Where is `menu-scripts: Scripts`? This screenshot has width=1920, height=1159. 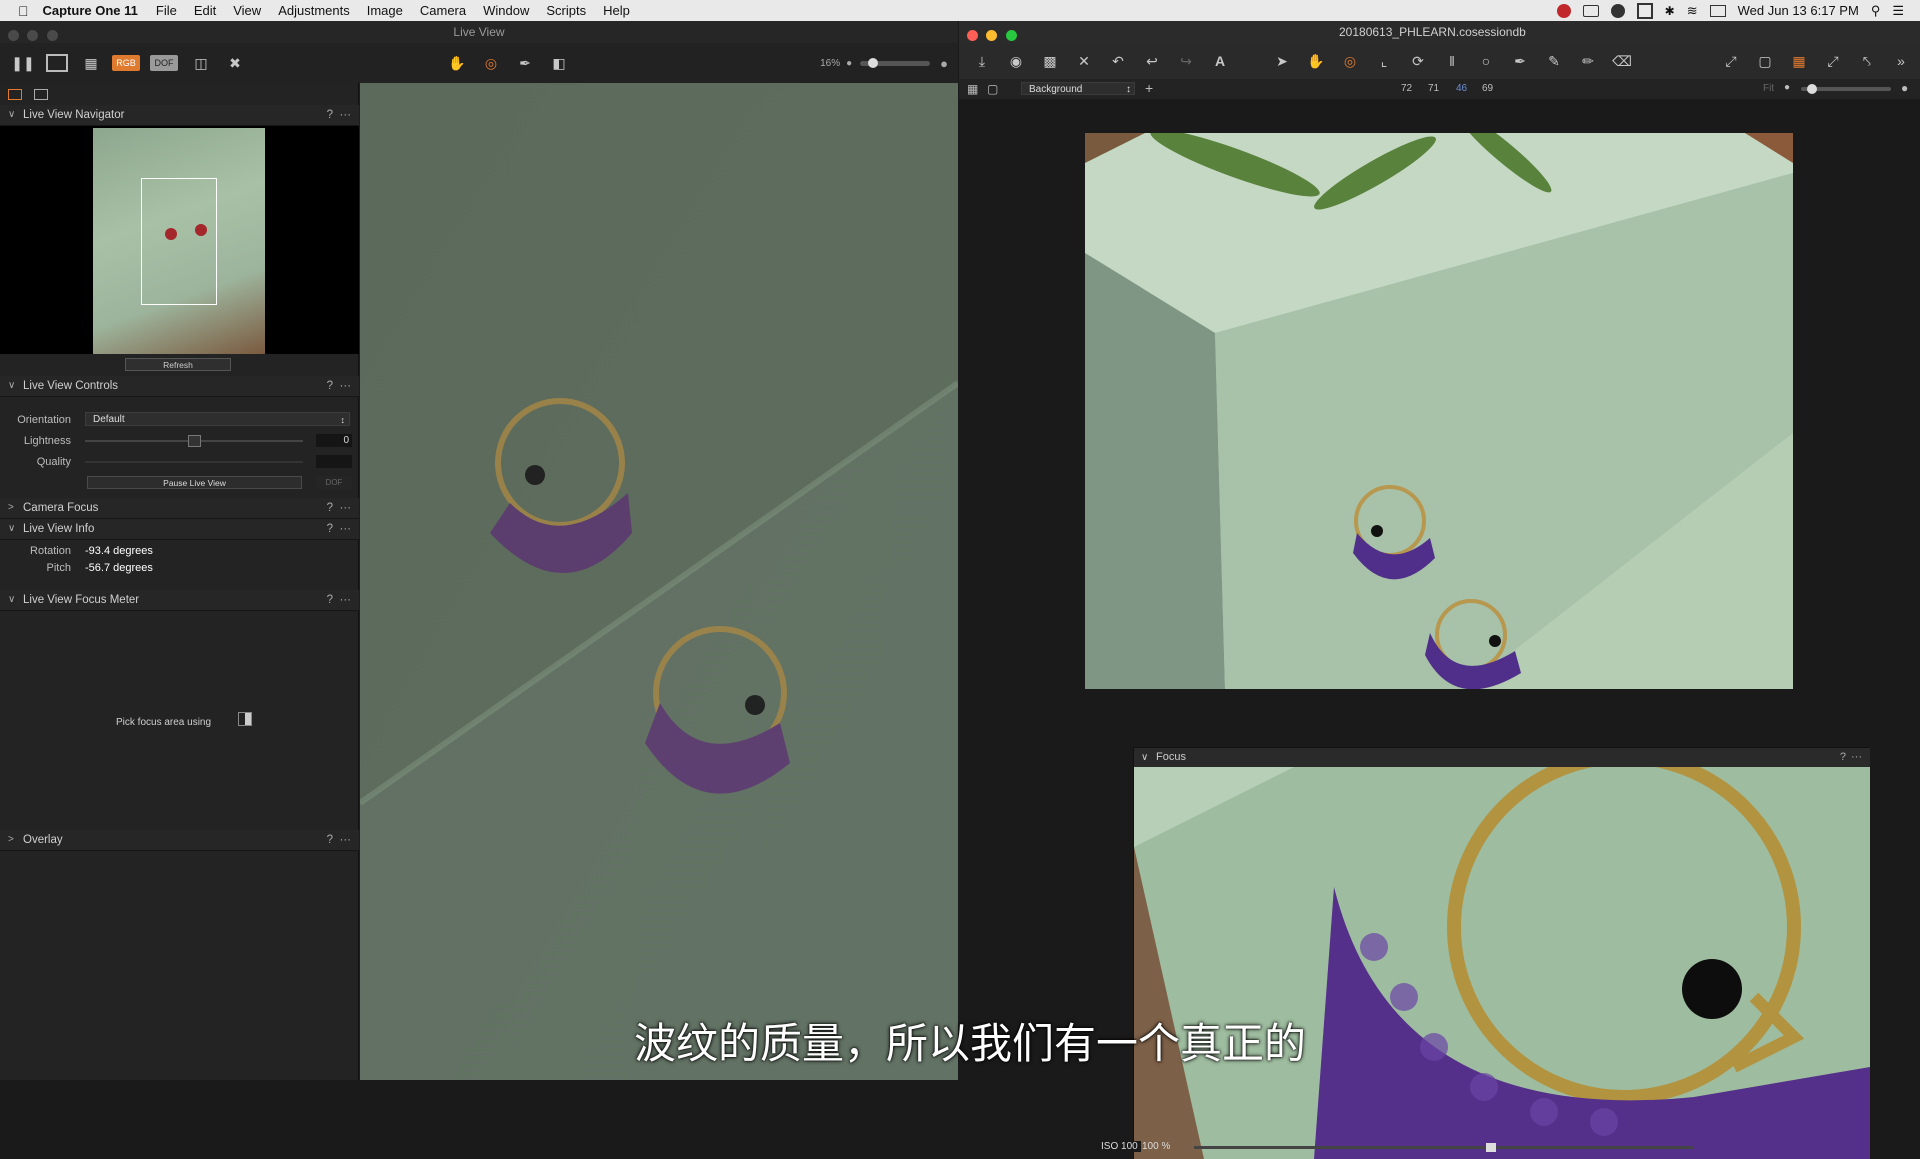
menu-scripts: Scripts is located at coordinates (566, 10).